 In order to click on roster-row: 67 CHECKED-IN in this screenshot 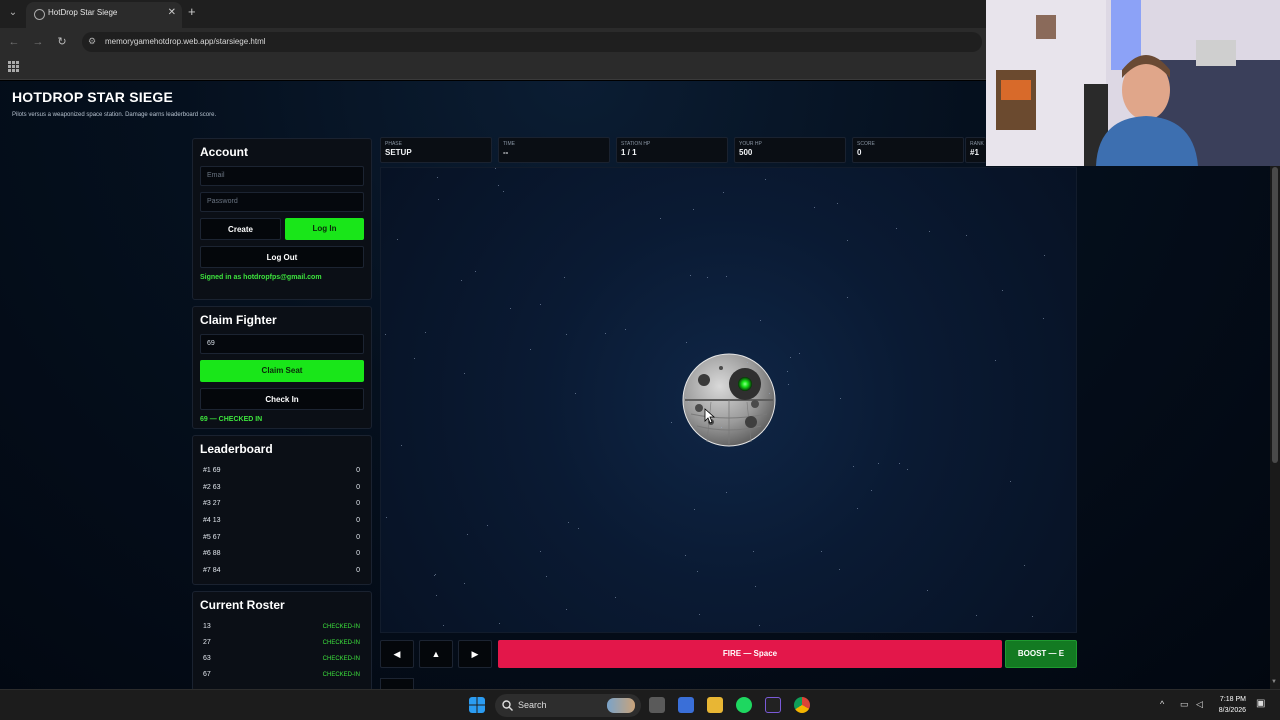, I will do `click(282, 675)`.